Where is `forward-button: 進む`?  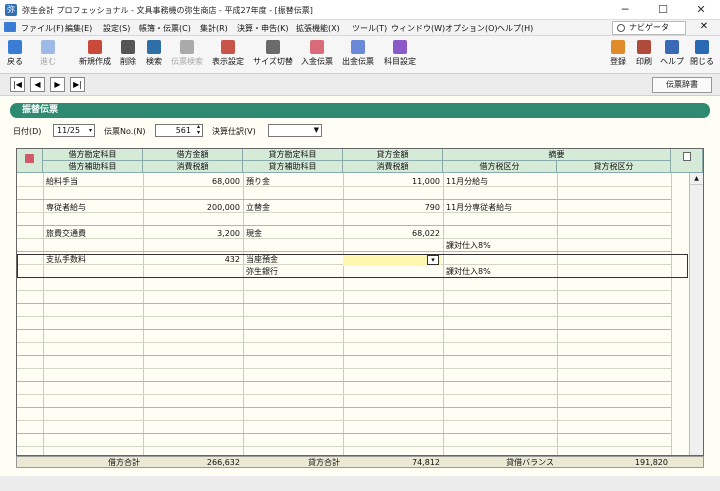 forward-button: 進む is located at coordinates (48, 55).